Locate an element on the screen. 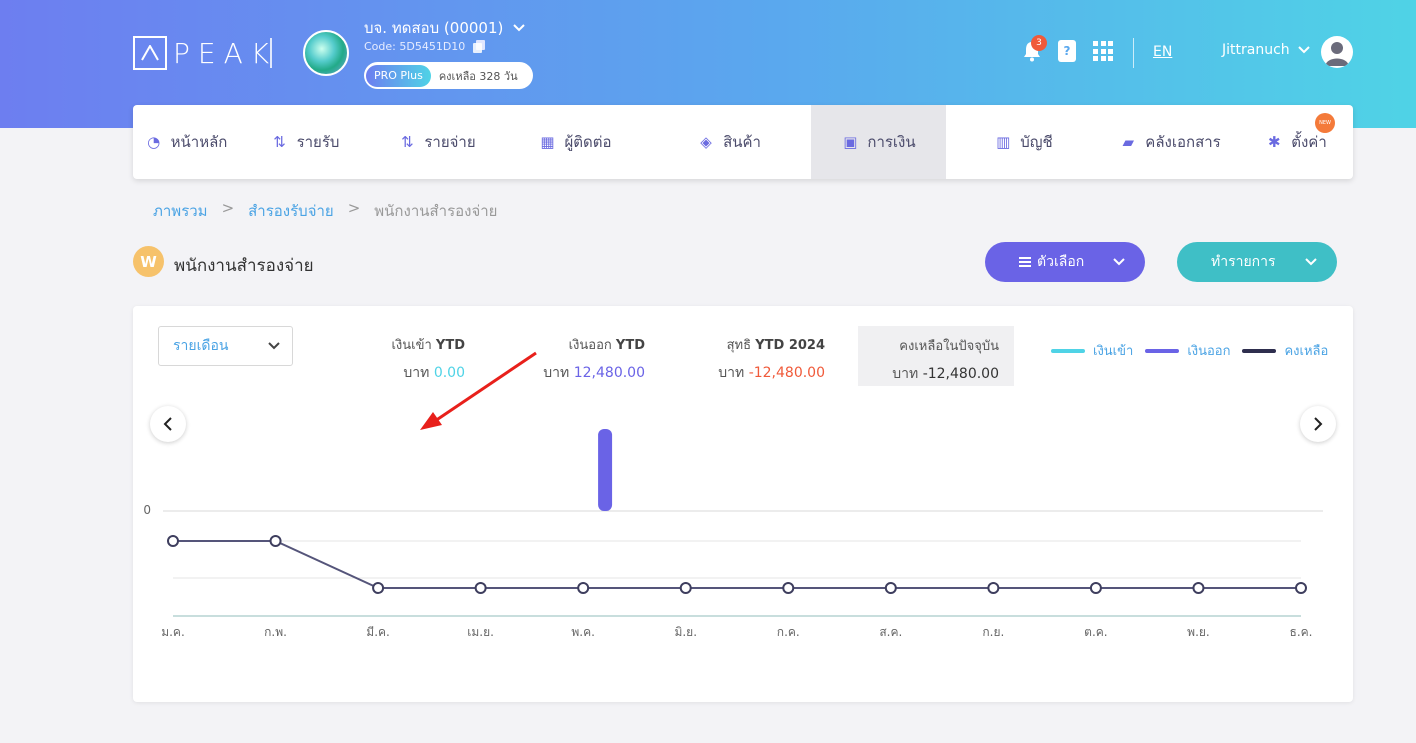 The image size is (1416, 743). nav-item-contacts: ▦ ผู้ติดต่อ is located at coordinates (575, 142).